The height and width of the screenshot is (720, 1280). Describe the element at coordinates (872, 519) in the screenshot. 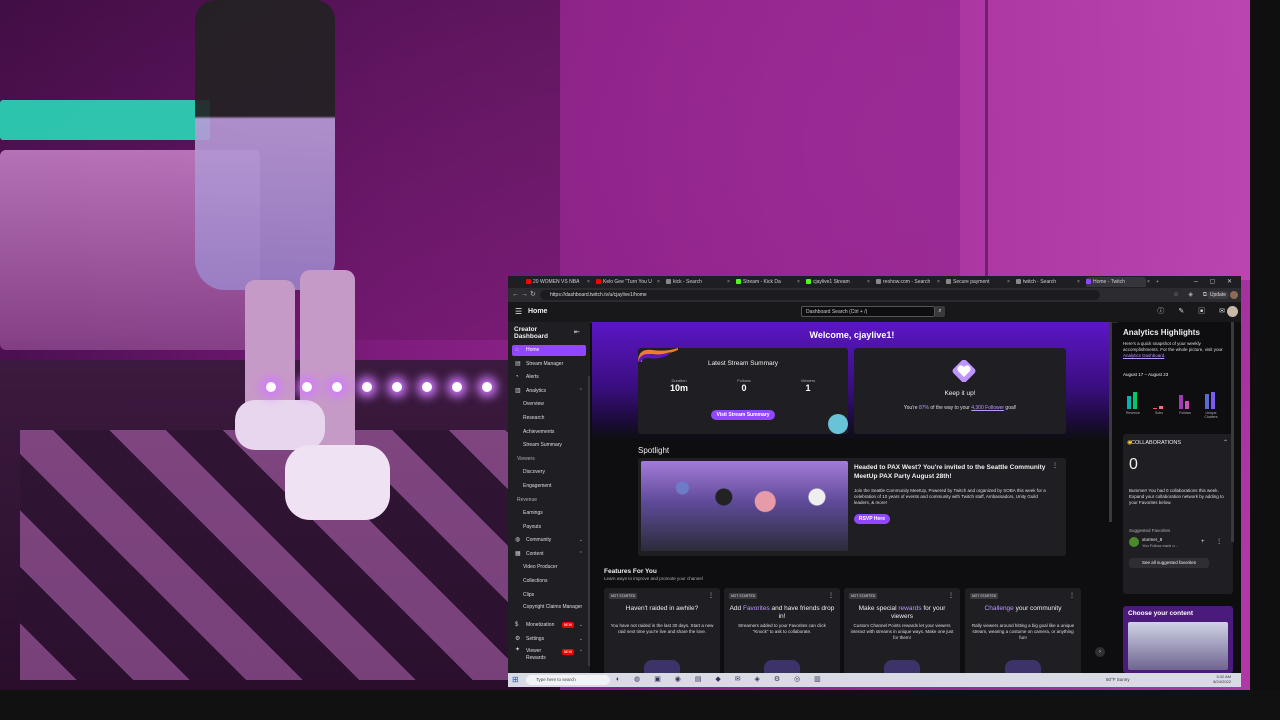

I see `rsvp-button: RSVP Here` at that location.